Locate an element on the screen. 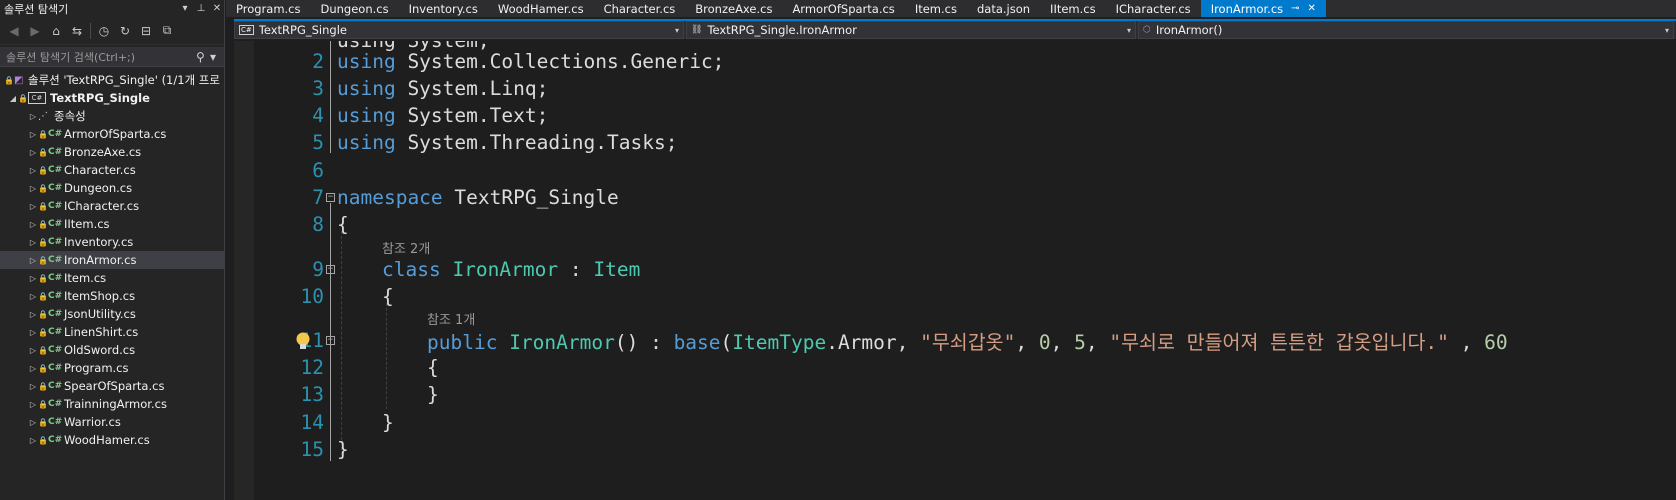 The height and width of the screenshot is (500, 1676). project-dropdown: C# TextRPG_Single ▾ is located at coordinates (459, 30).